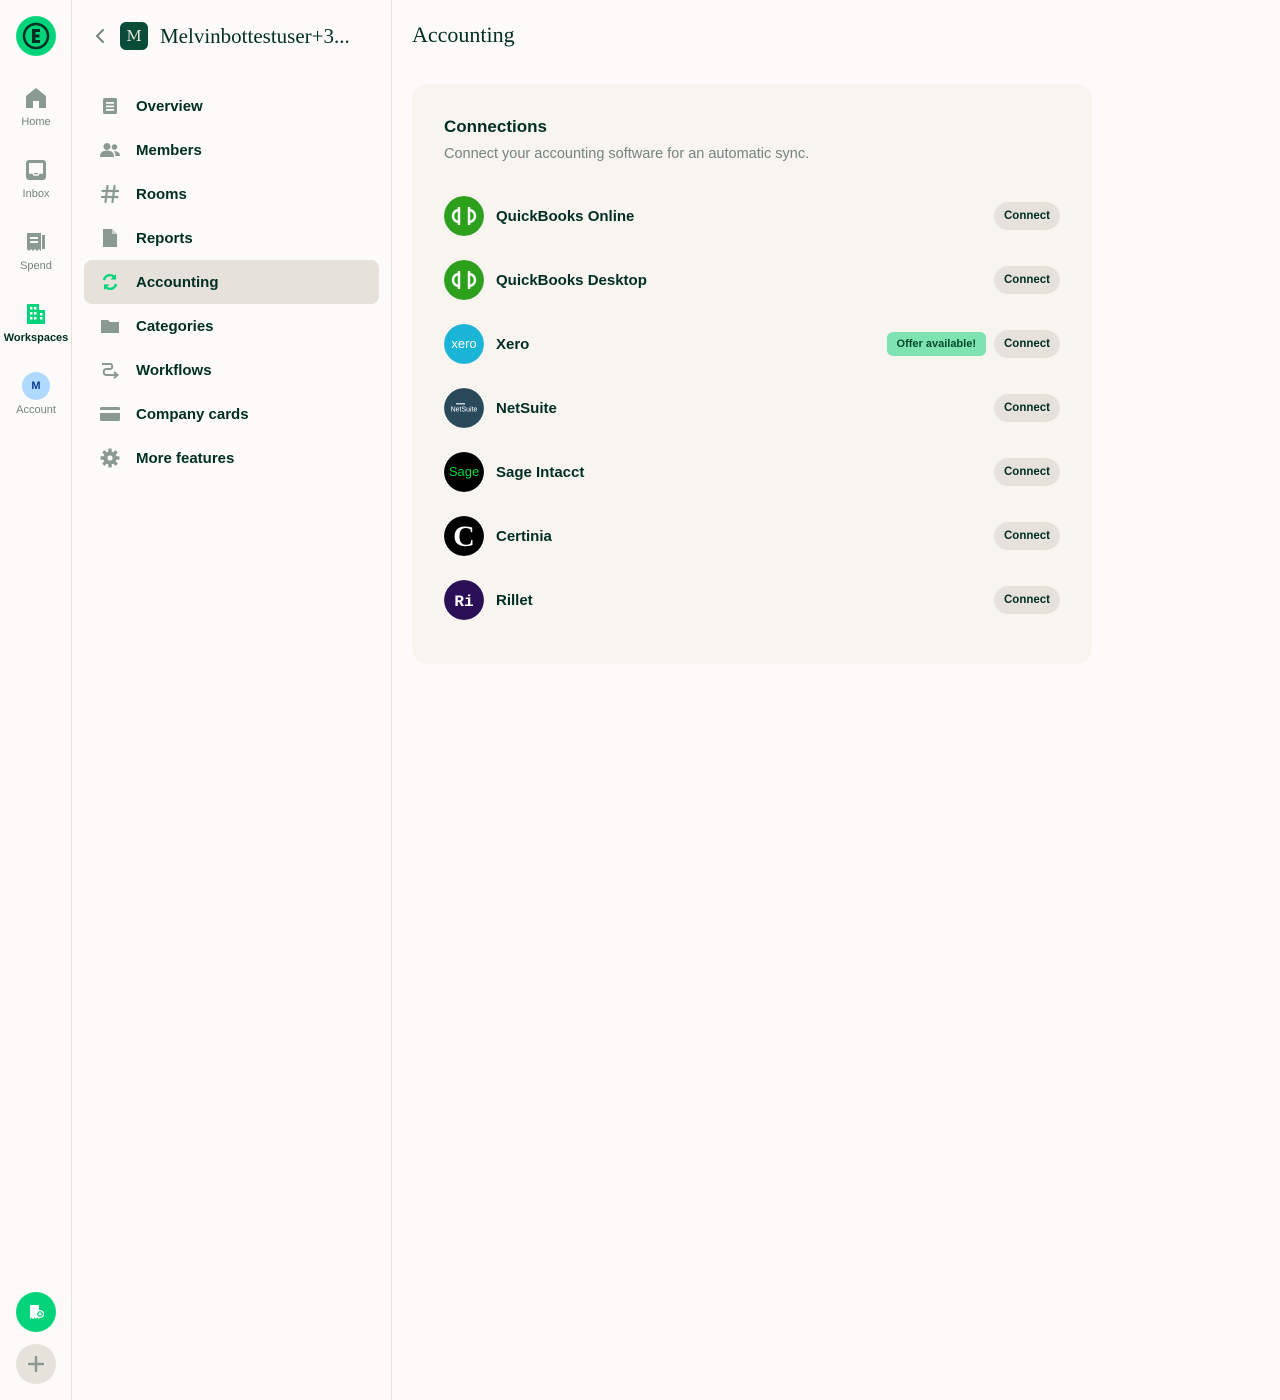 The image size is (1280, 1400). What do you see at coordinates (36, 402) in the screenshot?
I see `rail-item-account: M Account` at bounding box center [36, 402].